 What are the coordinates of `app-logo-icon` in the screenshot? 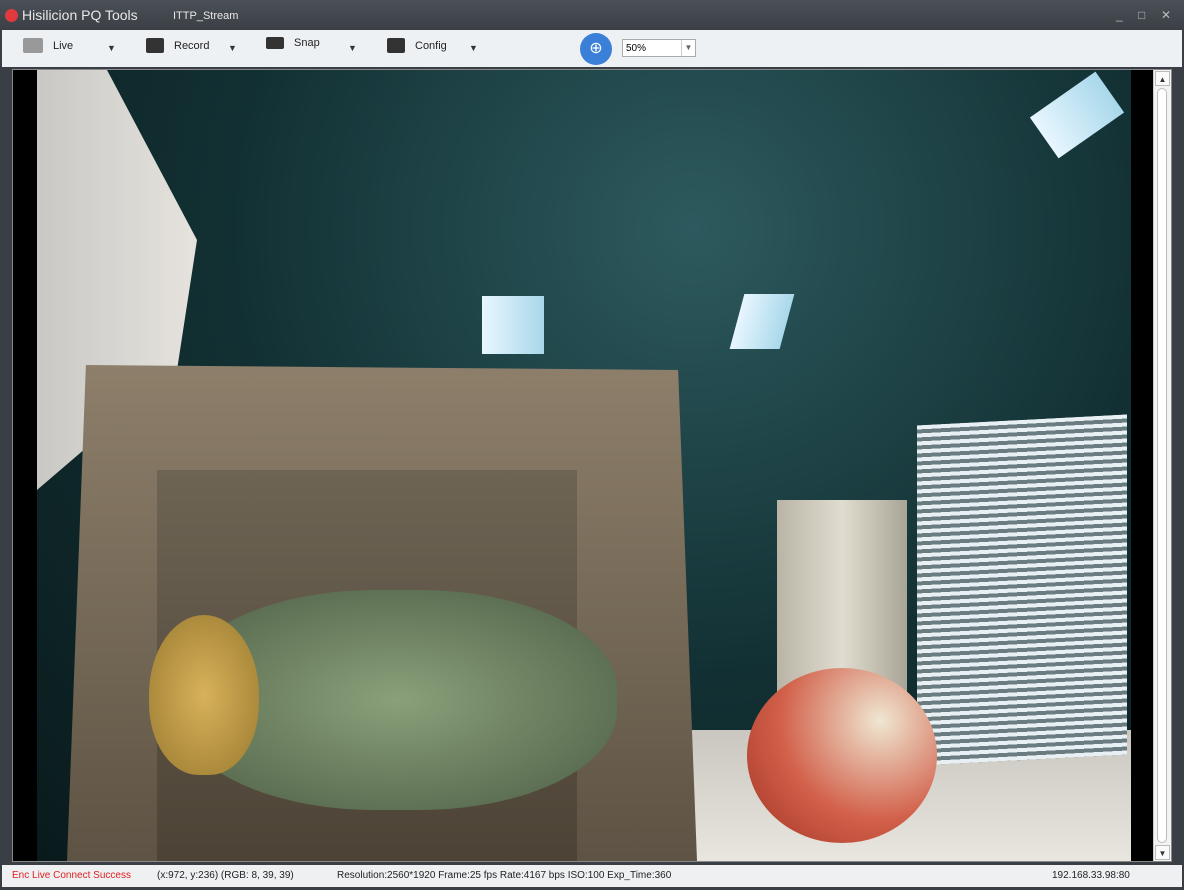 It's located at (11, 15).